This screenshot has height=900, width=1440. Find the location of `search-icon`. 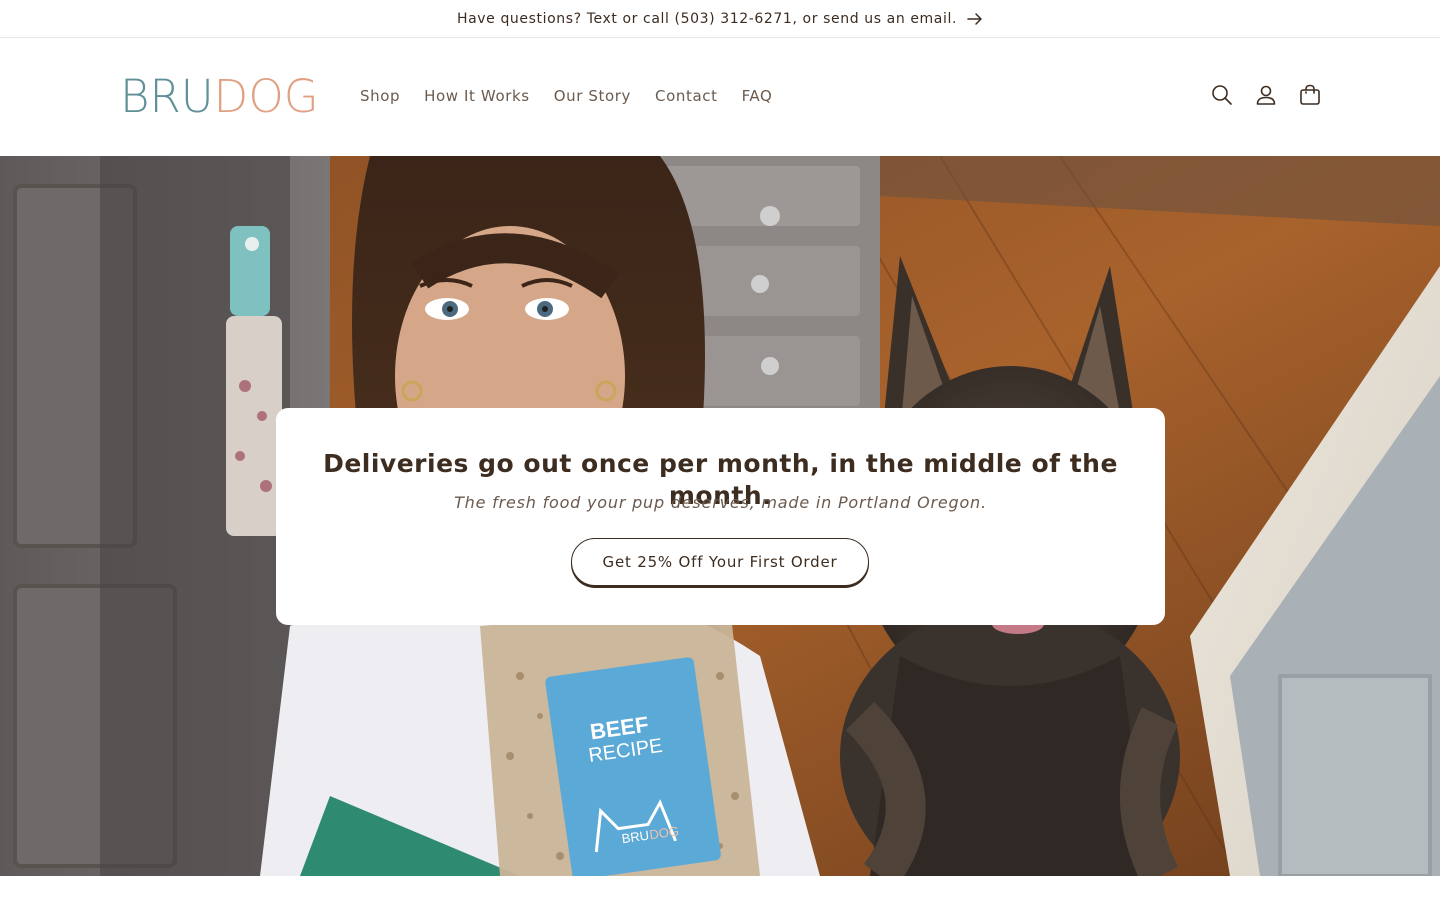

search-icon is located at coordinates (1222, 95).